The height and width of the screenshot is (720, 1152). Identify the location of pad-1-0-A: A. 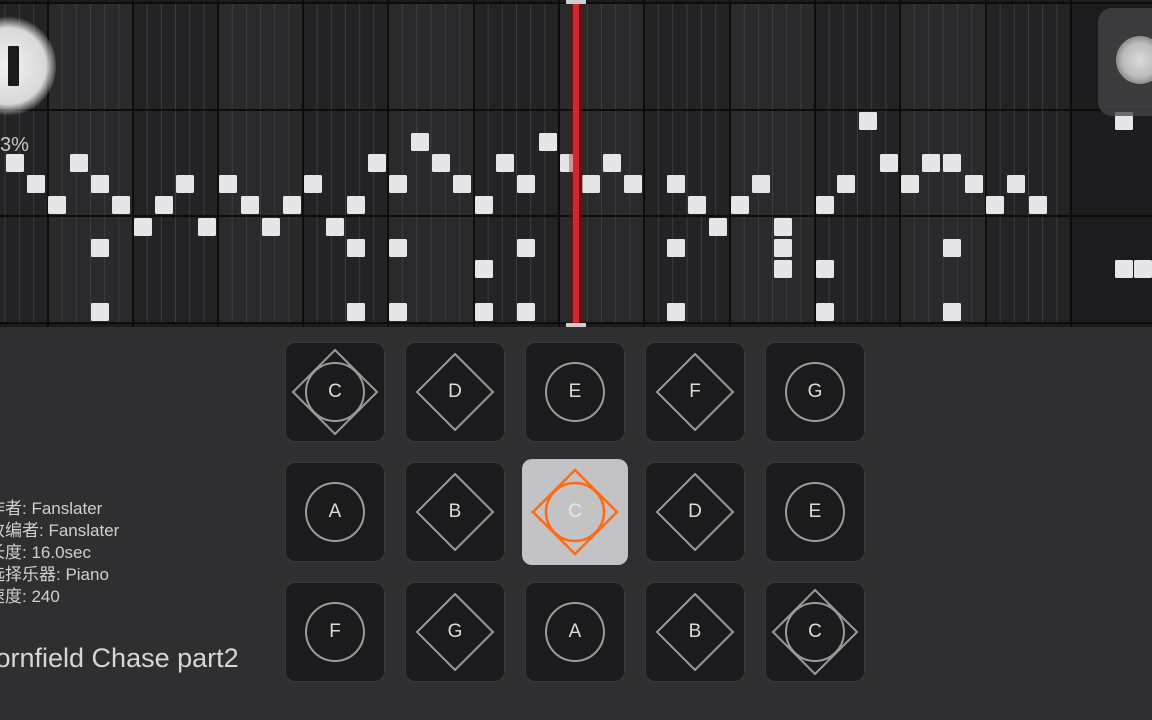
(335, 512).